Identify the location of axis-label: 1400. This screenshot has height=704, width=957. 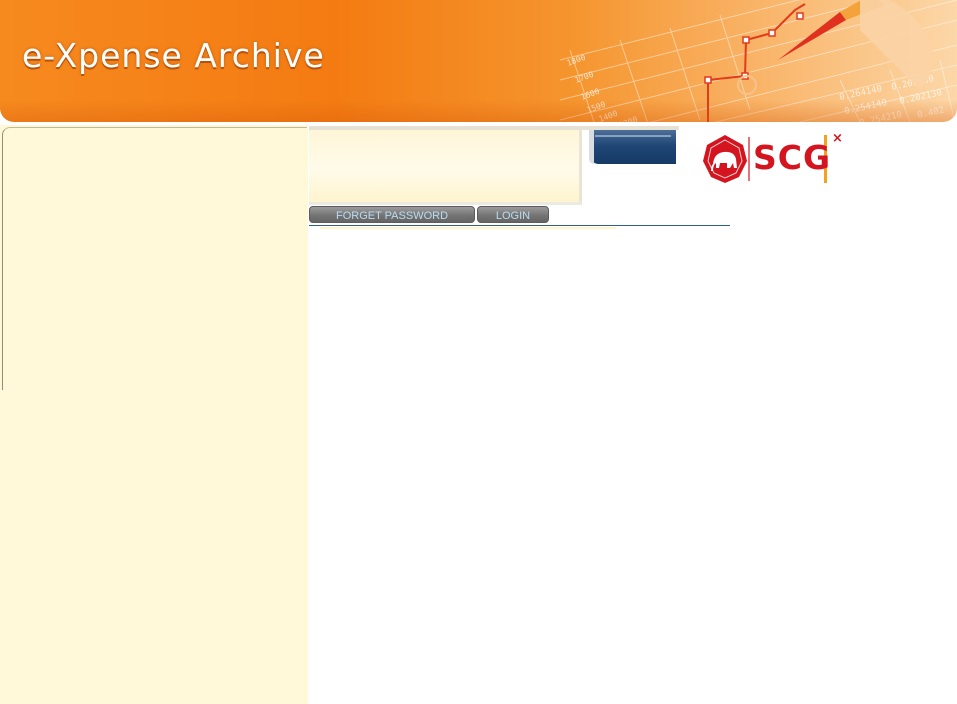
(608, 115).